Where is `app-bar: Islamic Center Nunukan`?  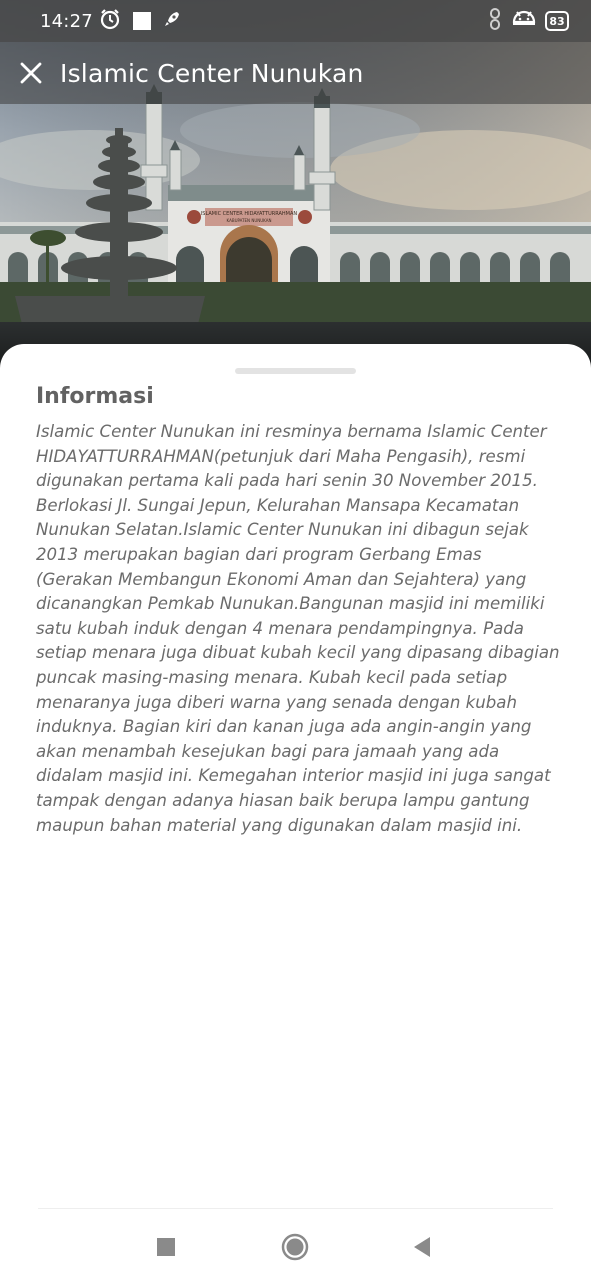 app-bar: Islamic Center Nunukan is located at coordinates (295, 73).